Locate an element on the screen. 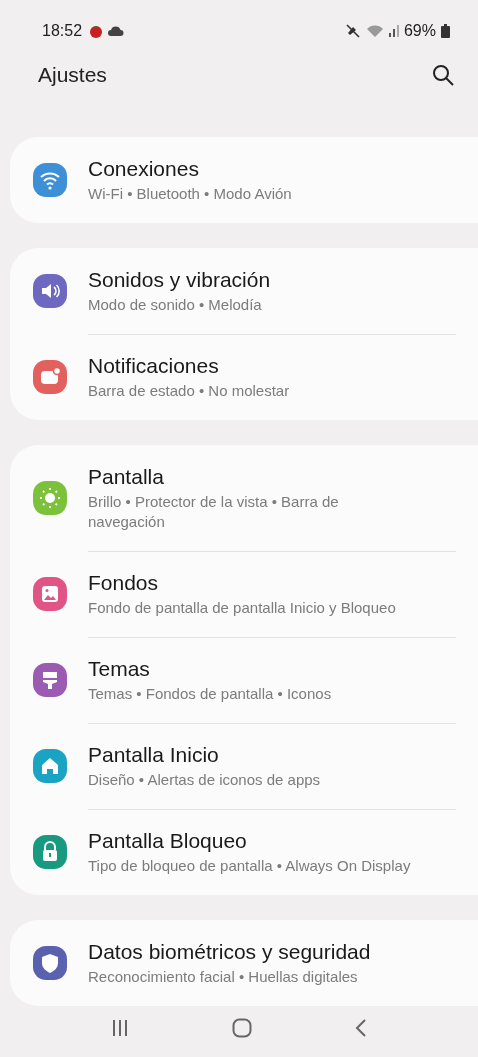 This screenshot has height=1057, width=478. recent-apps-icon is located at coordinates (120, 1028).